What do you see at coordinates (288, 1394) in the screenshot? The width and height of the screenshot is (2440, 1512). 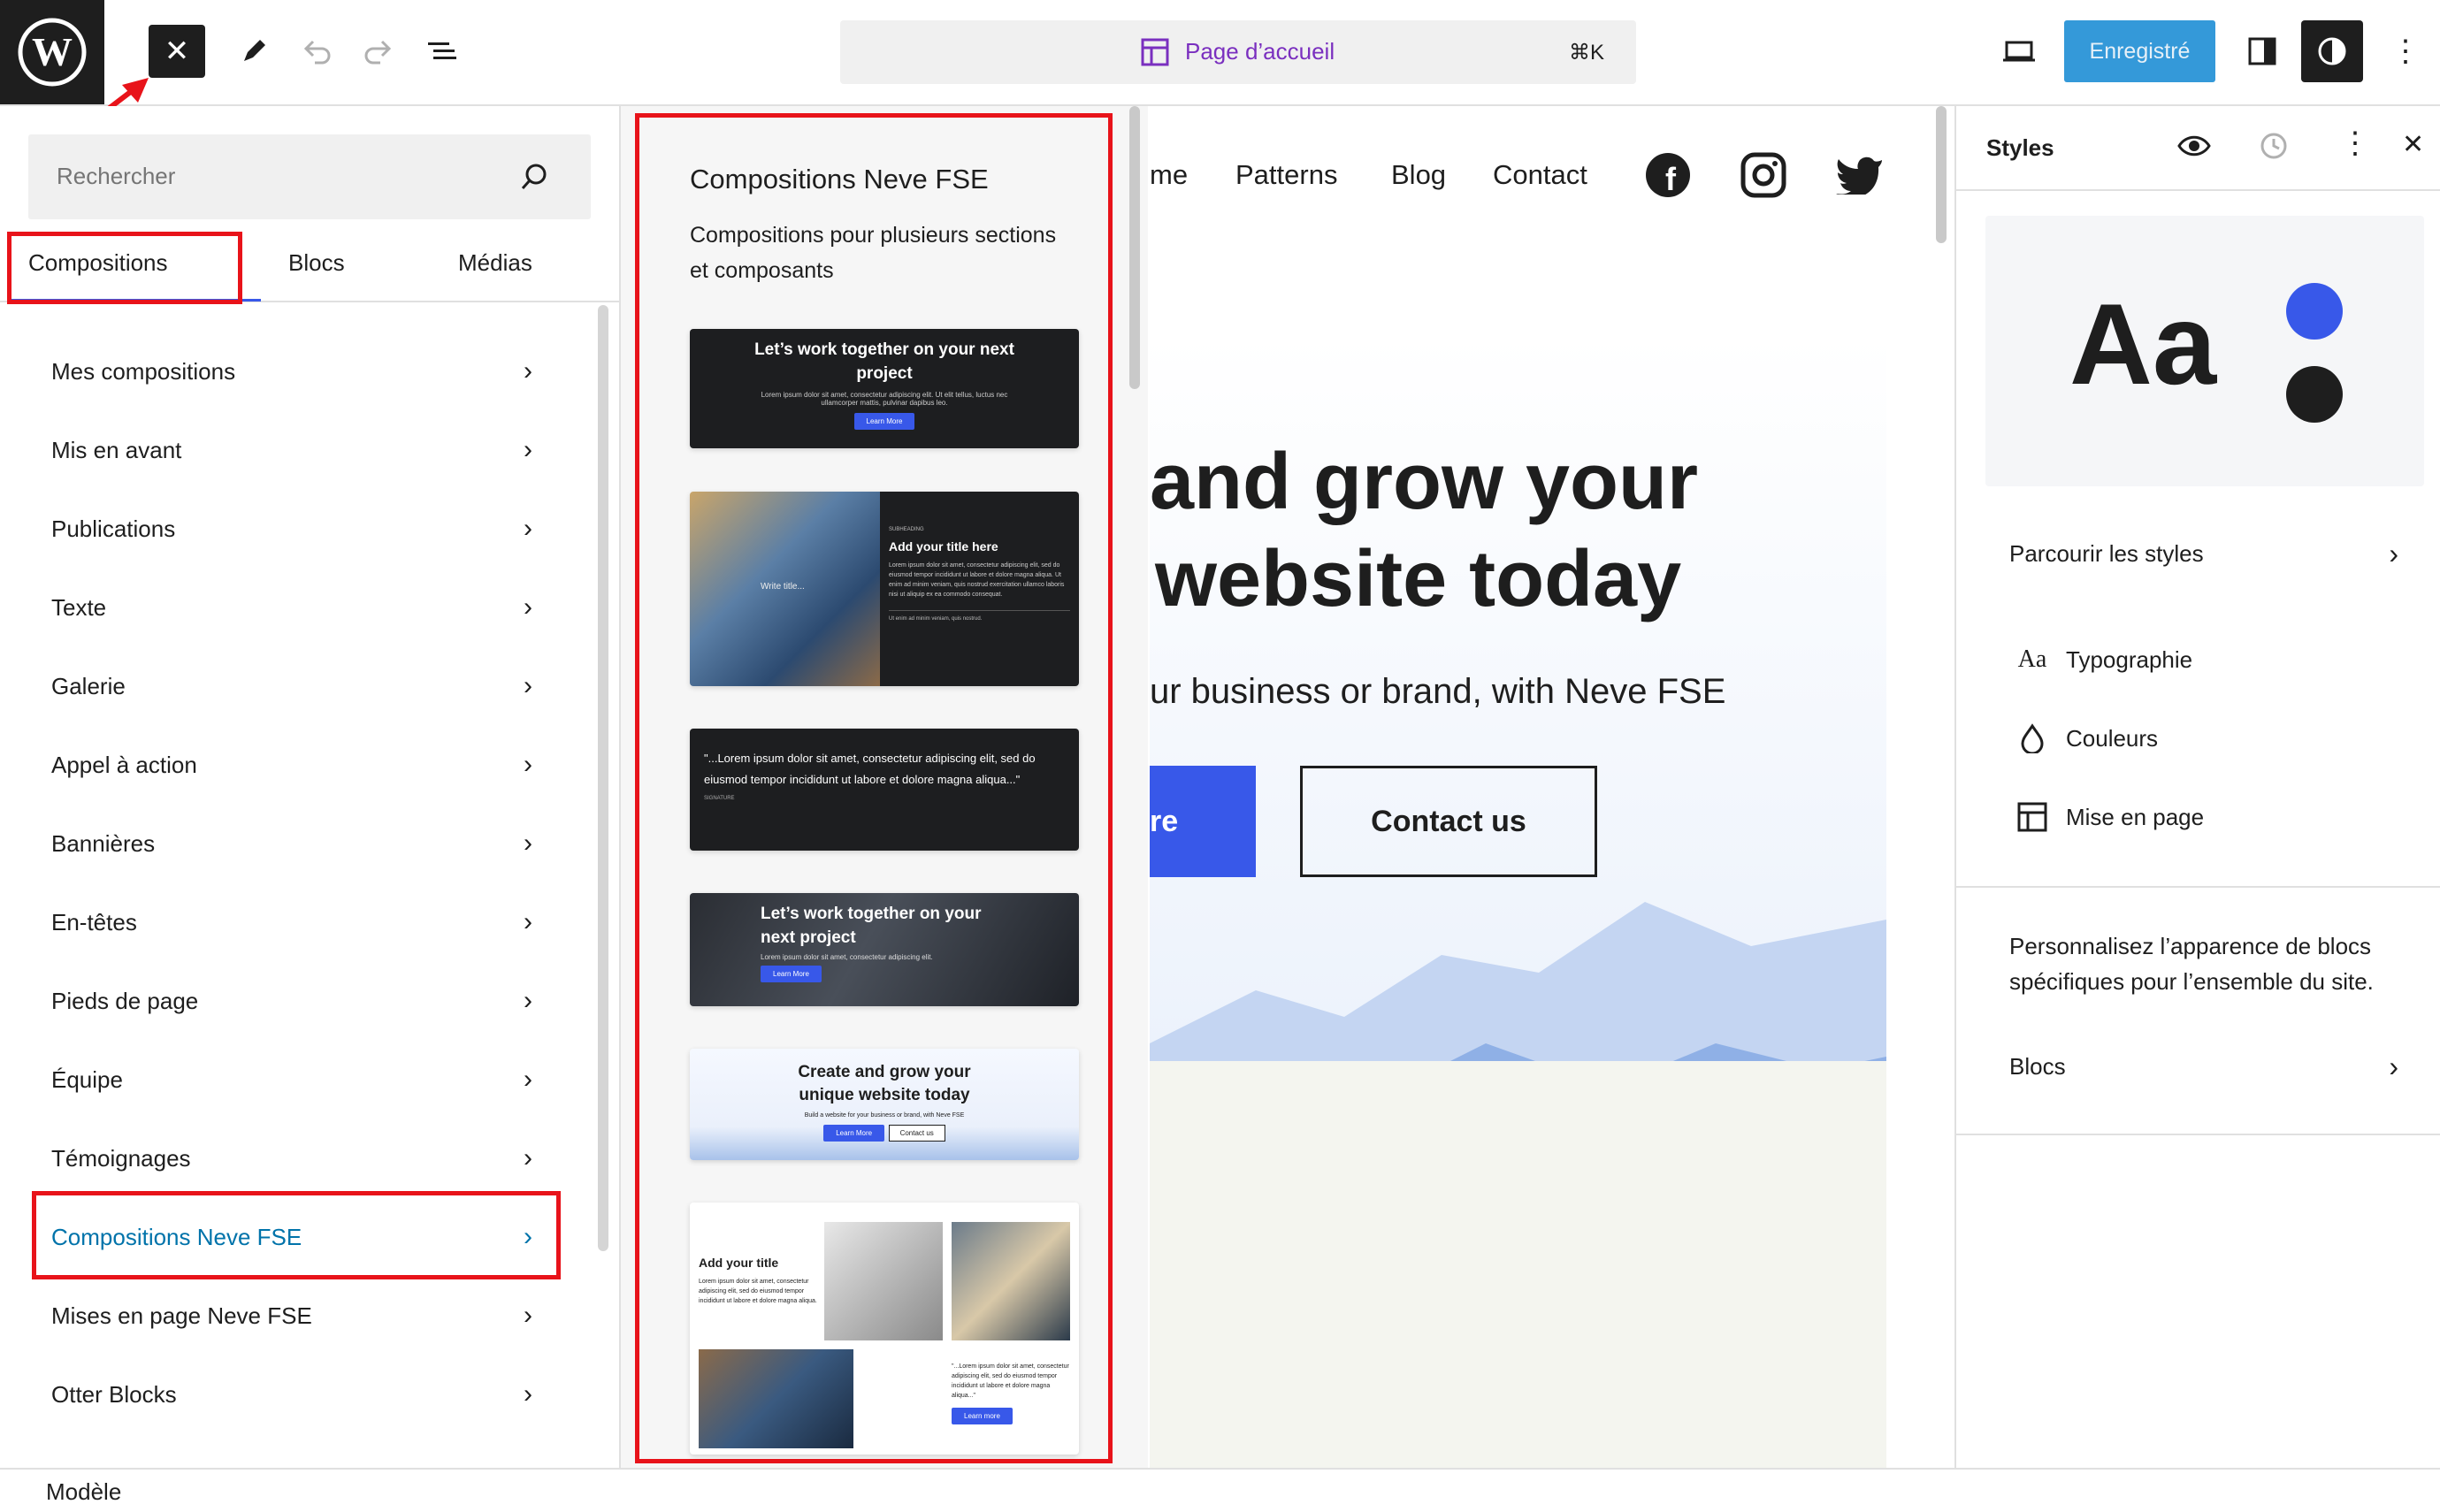 I see `category-item: Otter Blocks ›` at bounding box center [288, 1394].